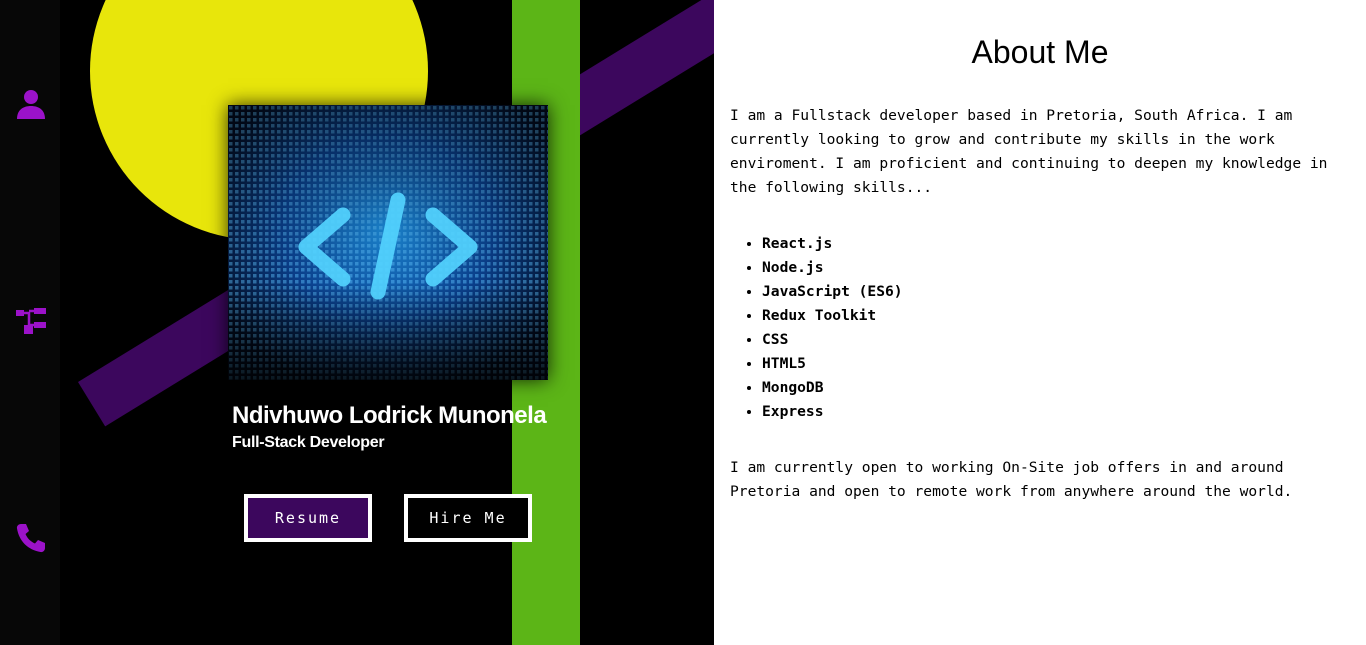  What do you see at coordinates (308, 442) in the screenshot?
I see `profile-role: Full-Stack Developer` at bounding box center [308, 442].